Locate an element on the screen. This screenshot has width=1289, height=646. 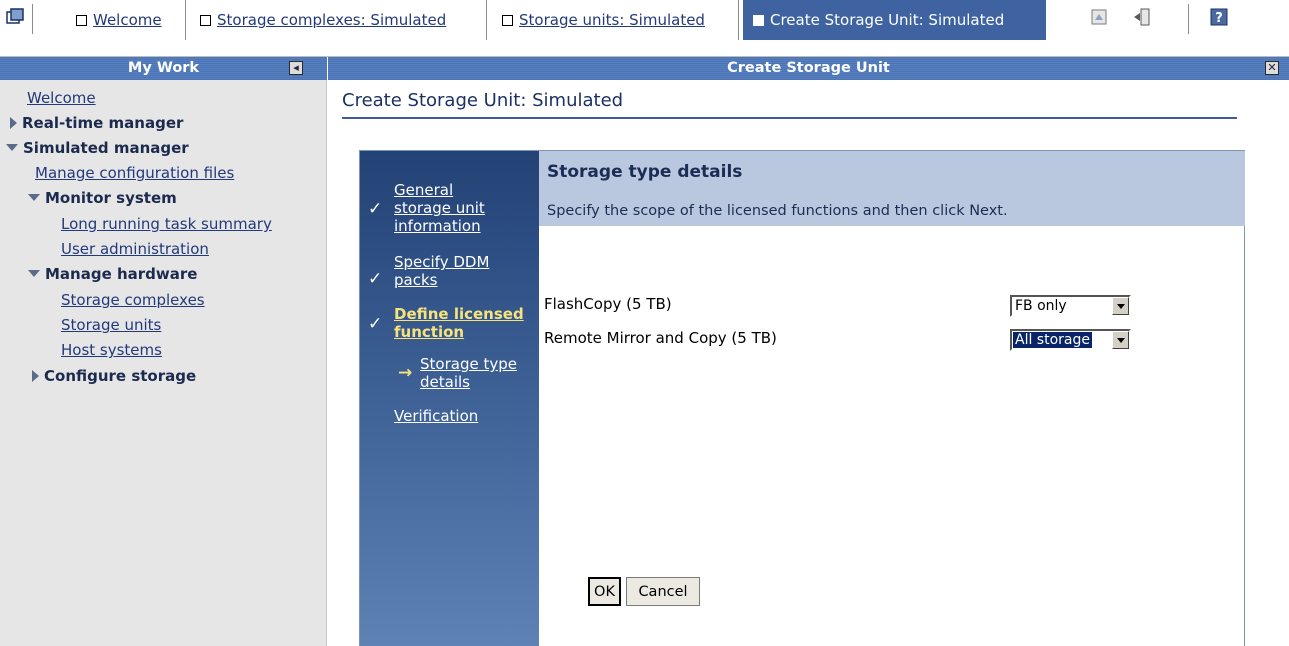
step-link: packs is located at coordinates (415, 280).